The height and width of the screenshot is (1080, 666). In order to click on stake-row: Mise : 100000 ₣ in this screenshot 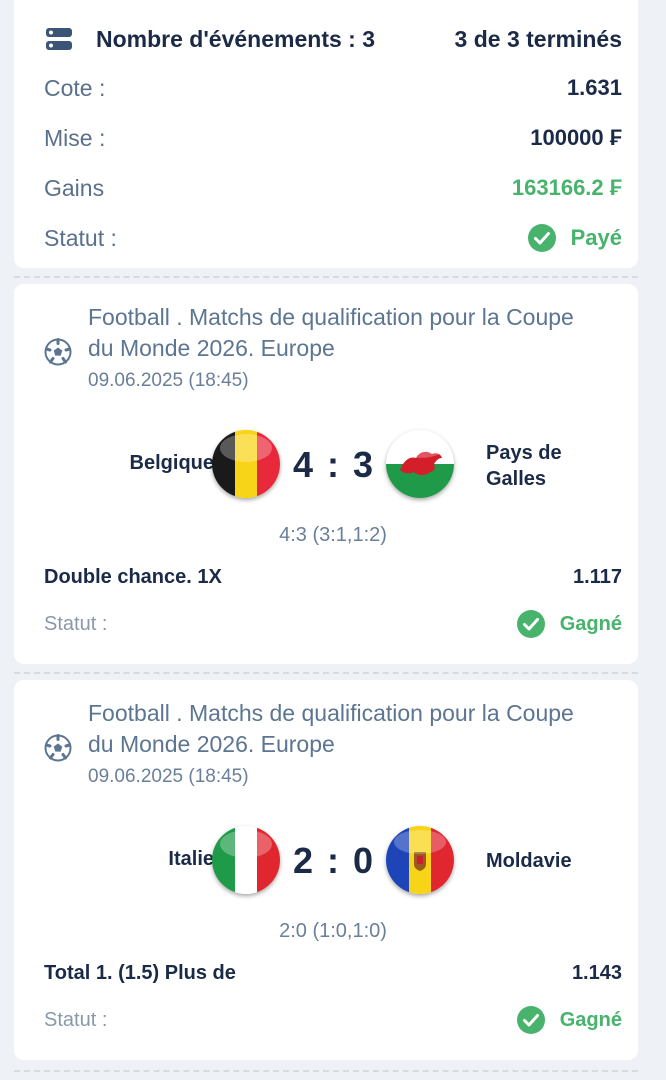, I will do `click(333, 138)`.